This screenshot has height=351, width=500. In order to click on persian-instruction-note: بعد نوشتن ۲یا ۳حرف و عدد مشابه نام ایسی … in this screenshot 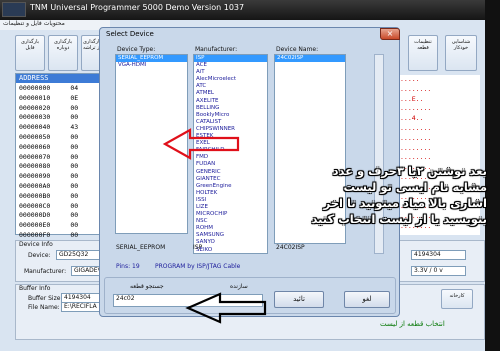, I will do `click(392, 195)`.